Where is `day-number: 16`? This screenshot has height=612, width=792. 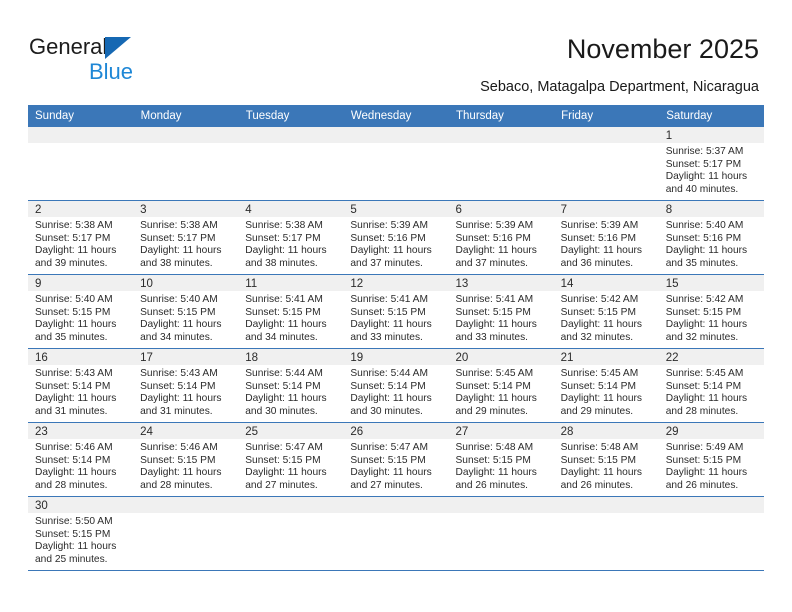 day-number: 16 is located at coordinates (81, 357).